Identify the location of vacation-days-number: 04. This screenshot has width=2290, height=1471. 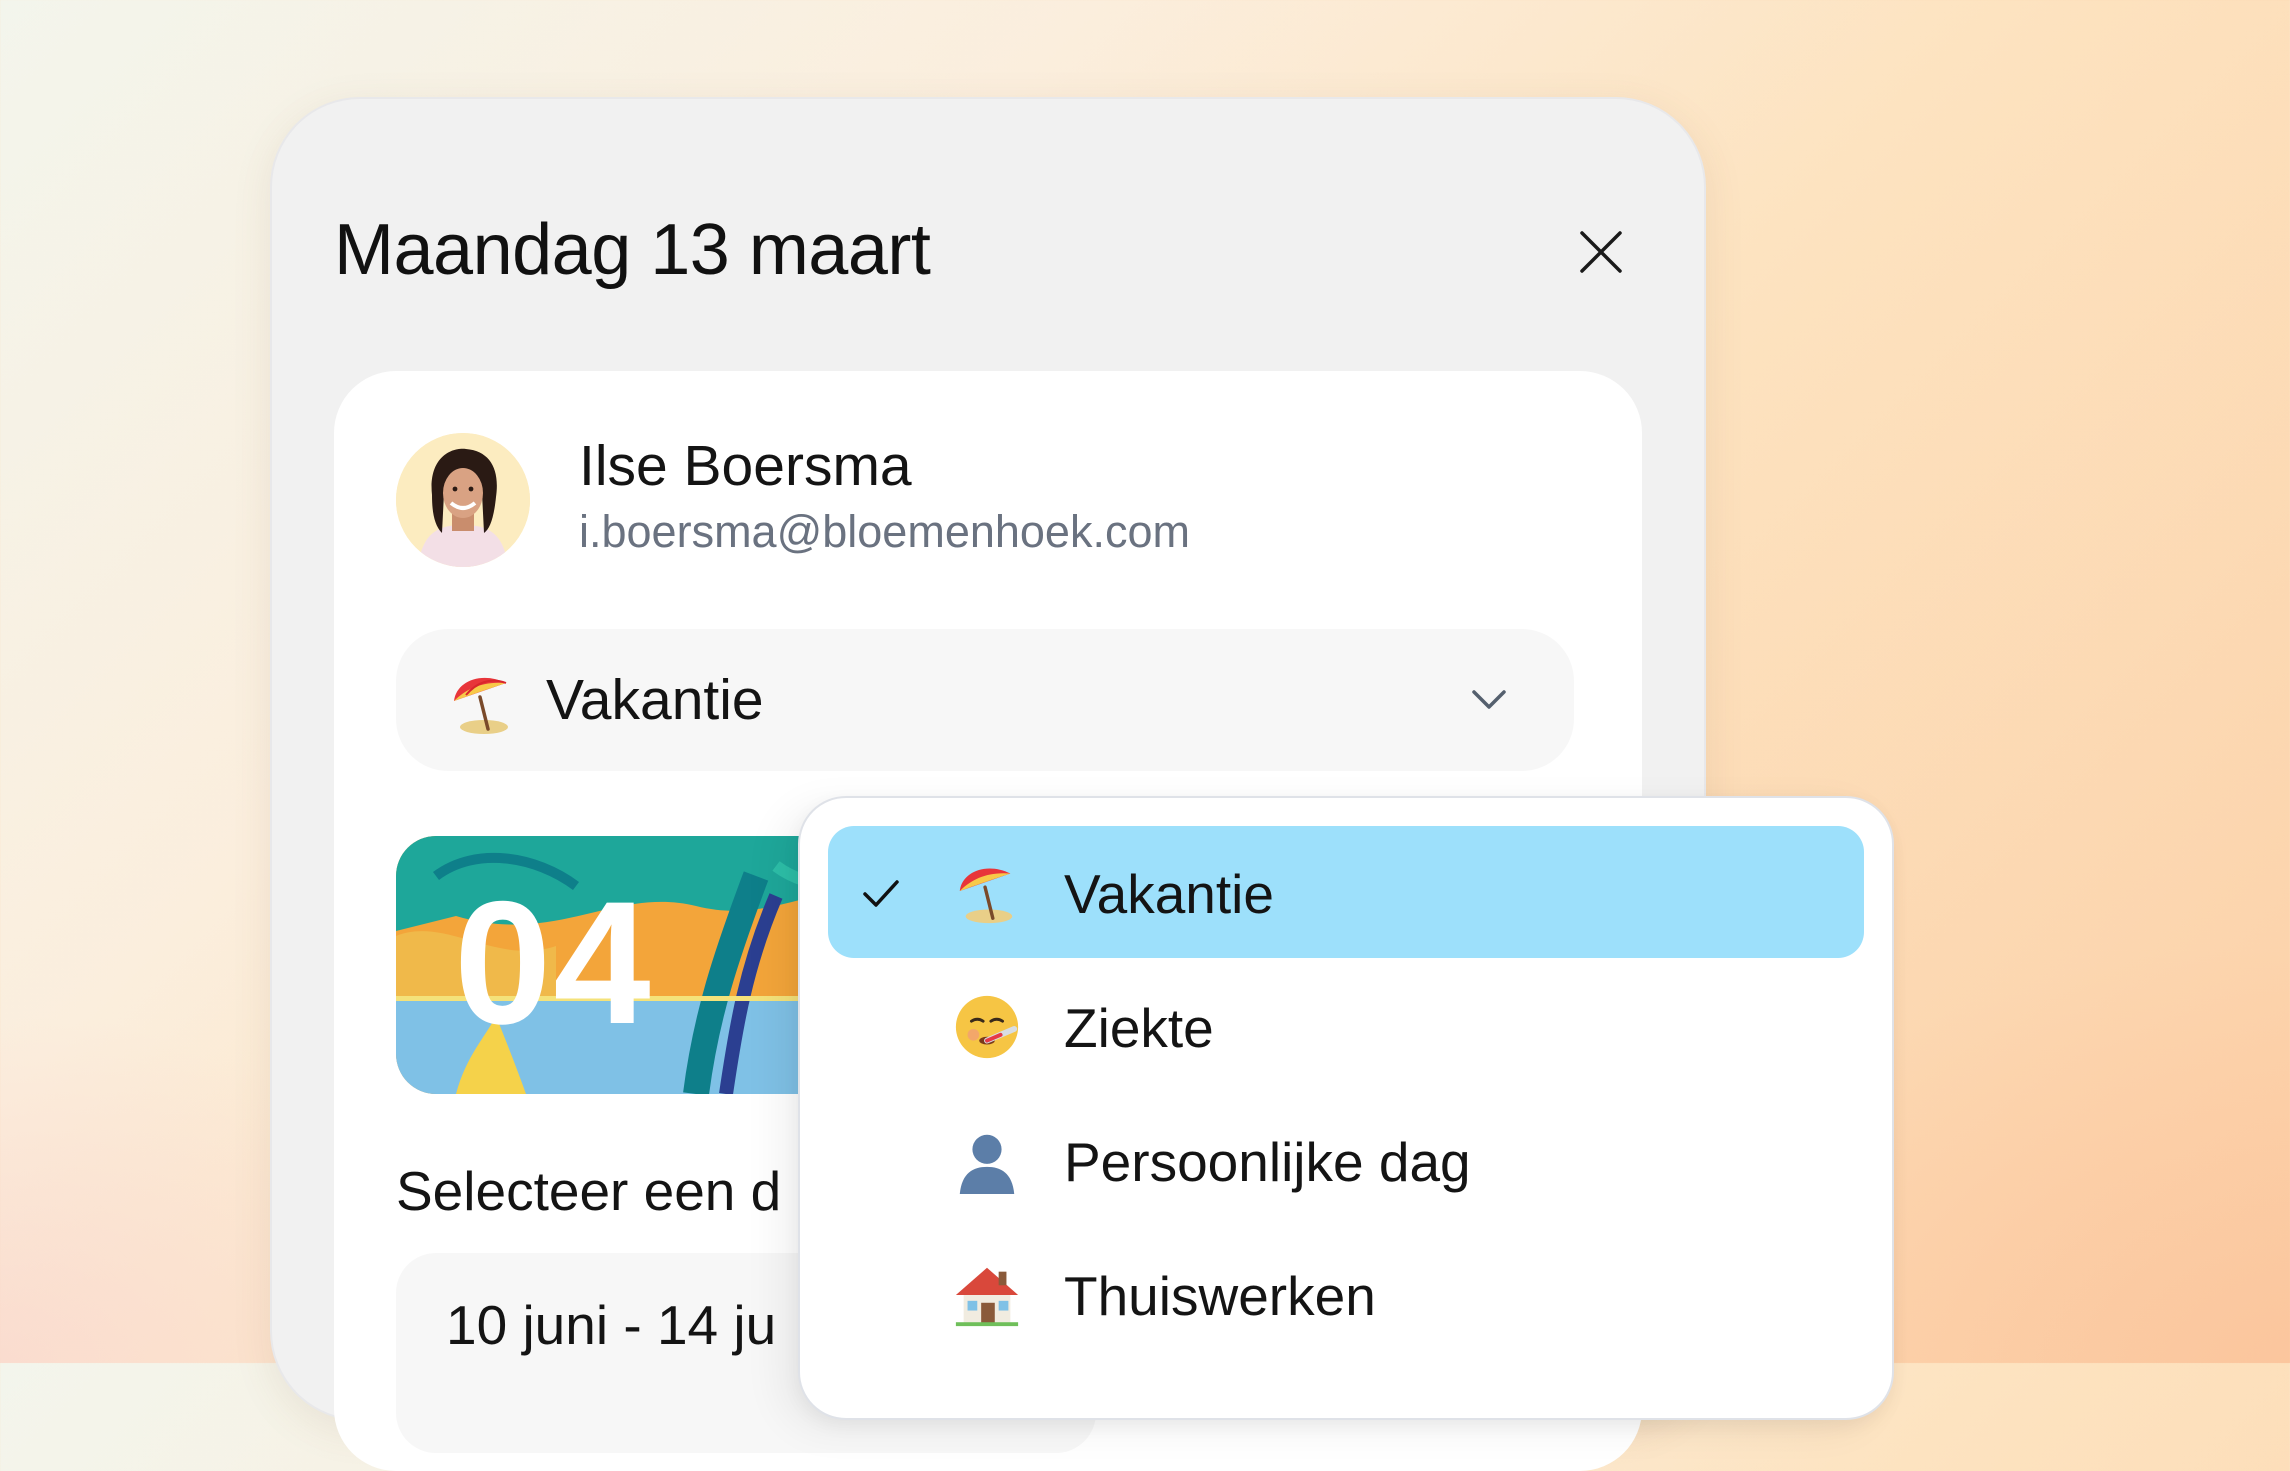
(553, 963).